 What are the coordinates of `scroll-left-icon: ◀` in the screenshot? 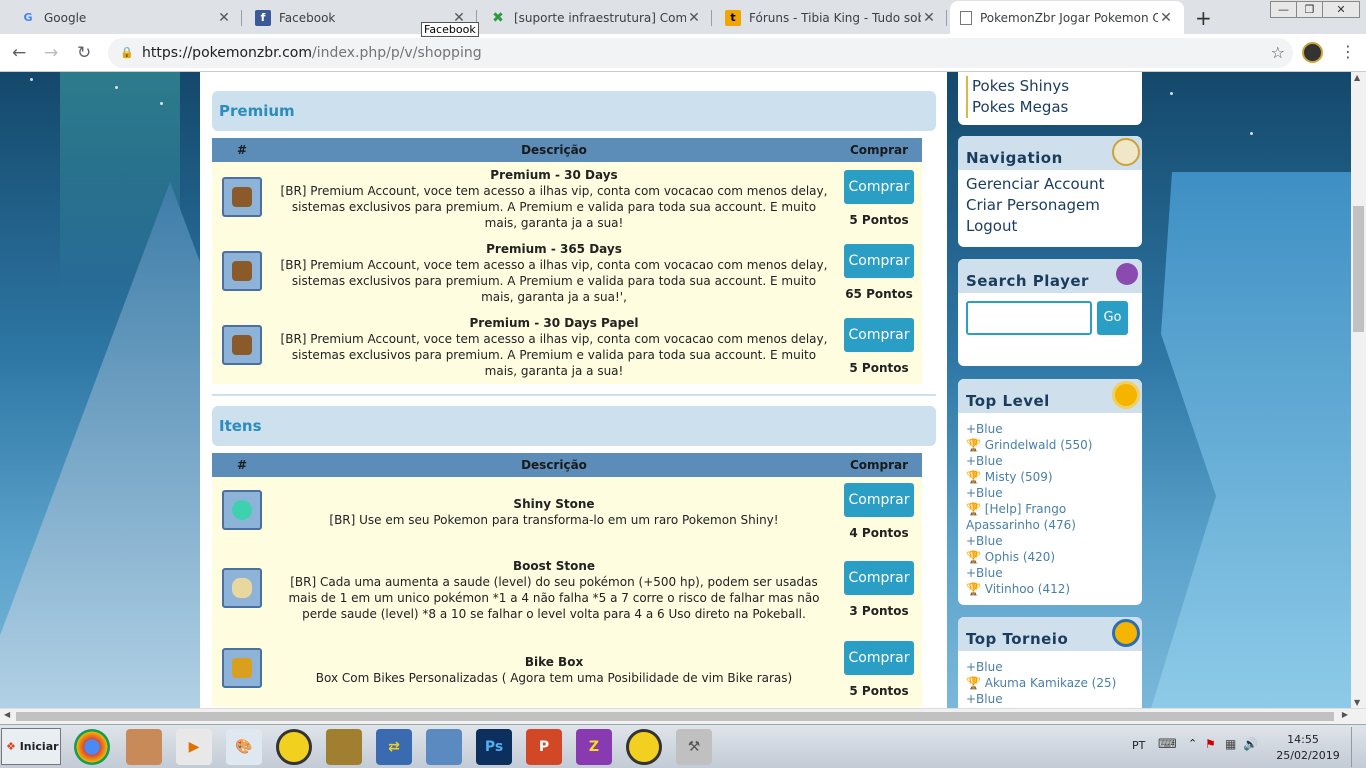 It's located at (7, 714).